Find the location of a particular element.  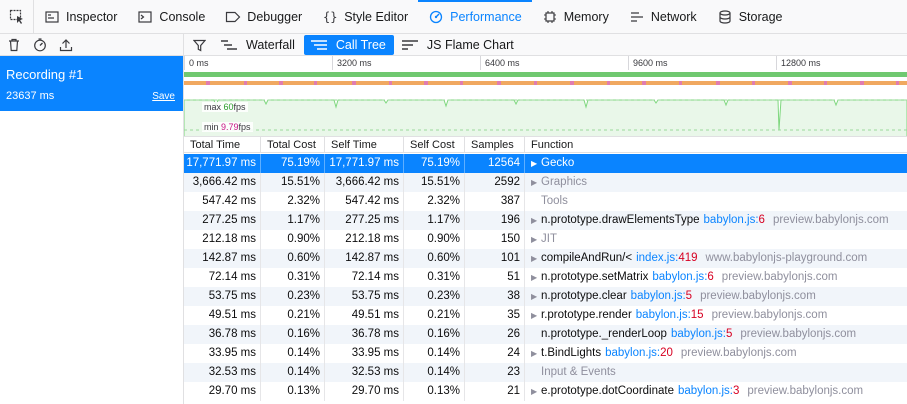

column-header-self-time: Self Time is located at coordinates (364, 145).